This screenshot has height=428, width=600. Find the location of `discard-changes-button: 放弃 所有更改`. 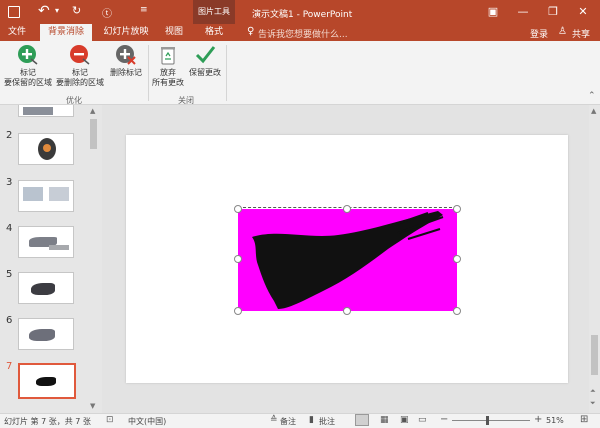

discard-changes-button: 放弃 所有更改 is located at coordinates (168, 66).